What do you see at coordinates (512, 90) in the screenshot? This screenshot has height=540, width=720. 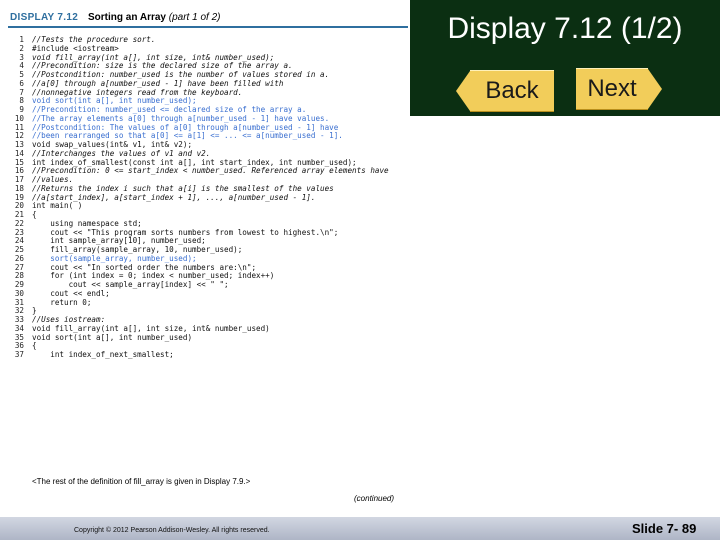 I see `back-button-label: Back` at bounding box center [512, 90].